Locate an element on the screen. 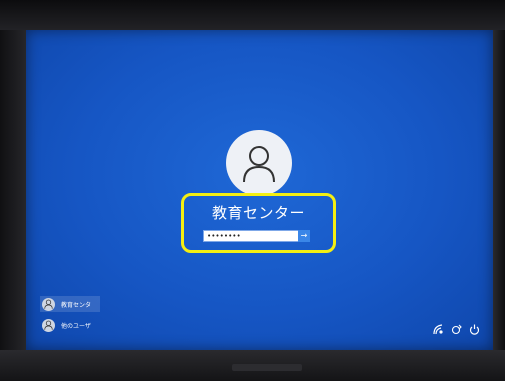 This screenshot has width=505, height=381. network-icon is located at coordinates (456, 329).